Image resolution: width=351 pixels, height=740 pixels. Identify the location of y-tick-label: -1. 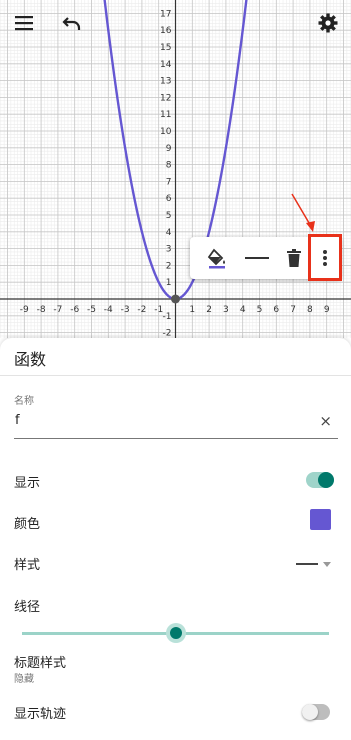
(167, 317).